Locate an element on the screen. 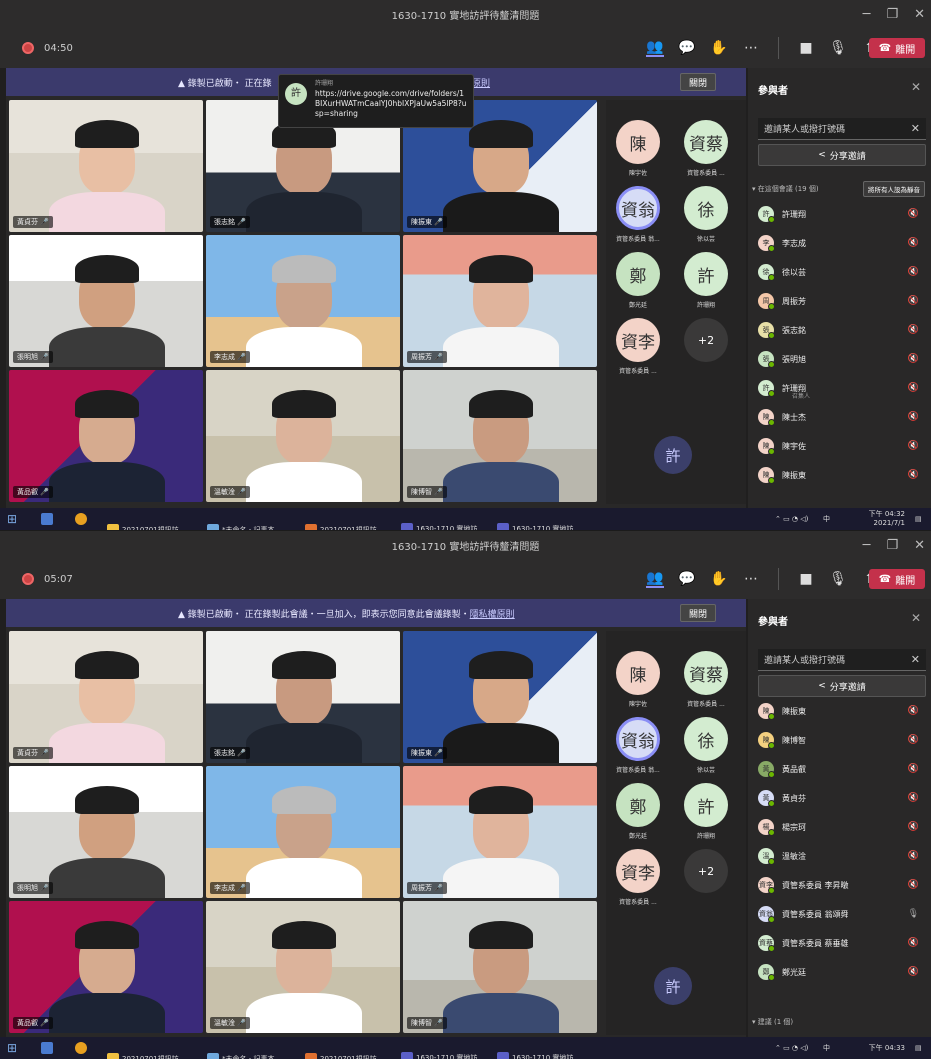 The height and width of the screenshot is (1059, 931). chrome-icon is located at coordinates (81, 1048).